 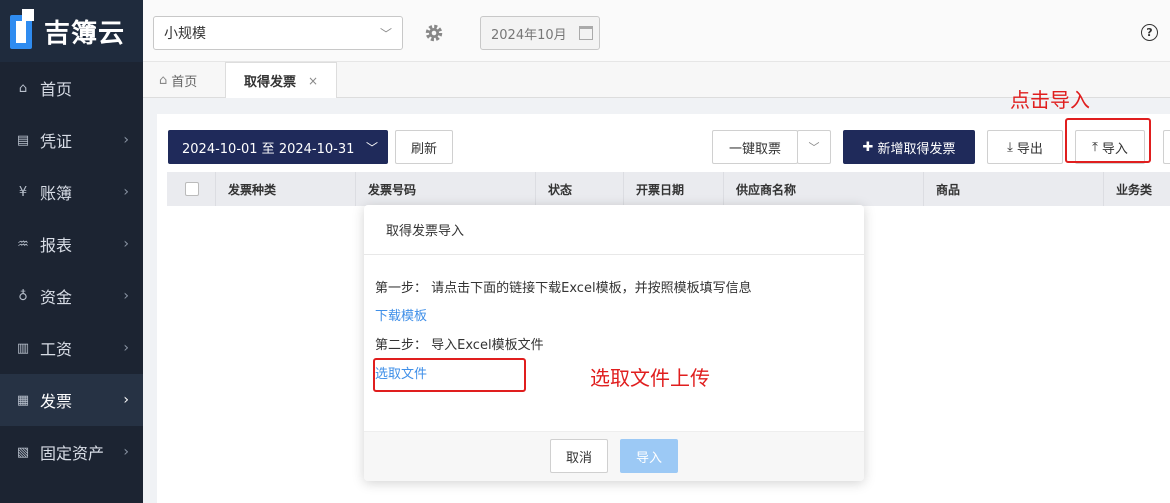 What do you see at coordinates (434, 33) in the screenshot?
I see `gear-icon` at bounding box center [434, 33].